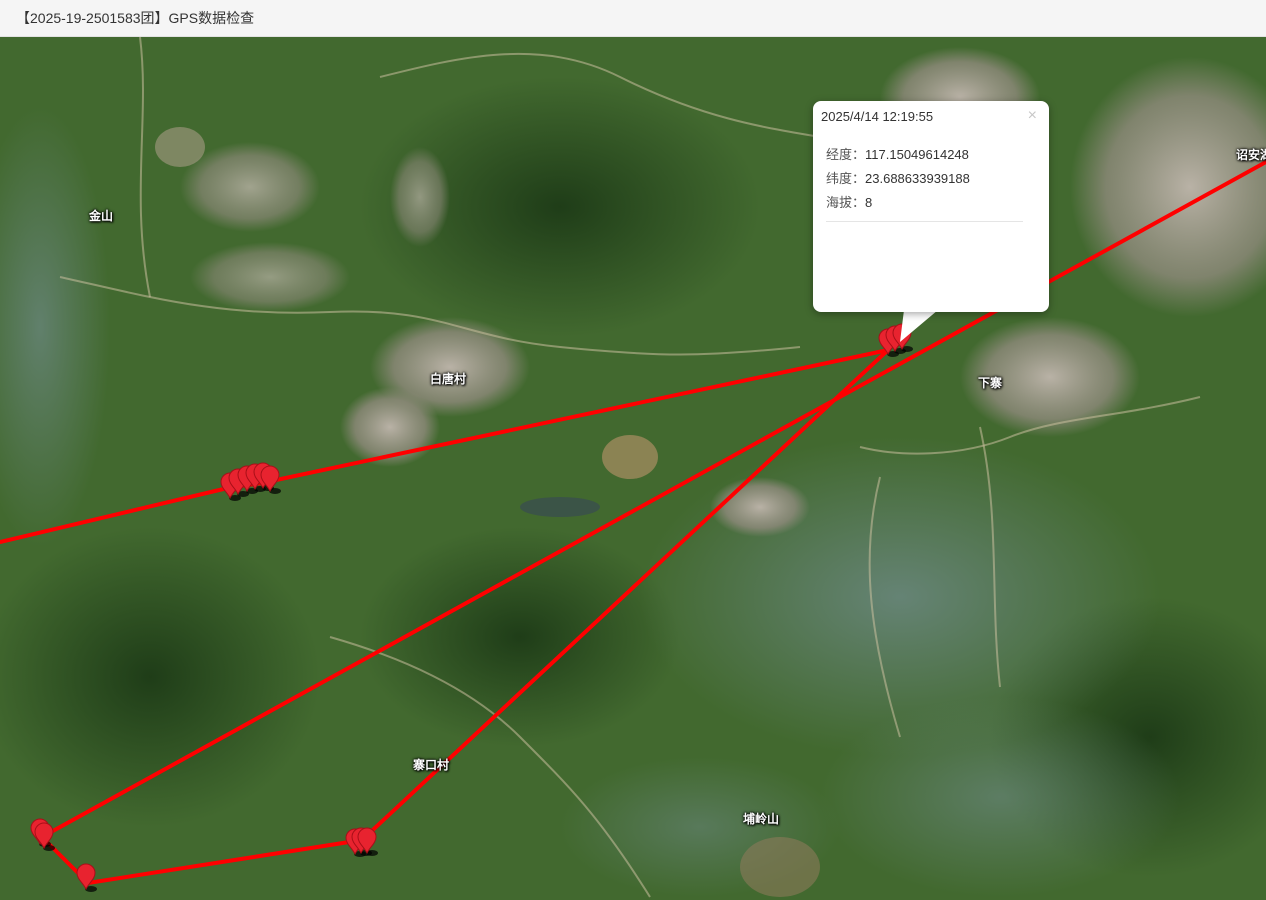 Image resolution: width=1266 pixels, height=900 pixels. What do you see at coordinates (990, 383) in the screenshot?
I see `place-label-xiazhai: 下寨` at bounding box center [990, 383].